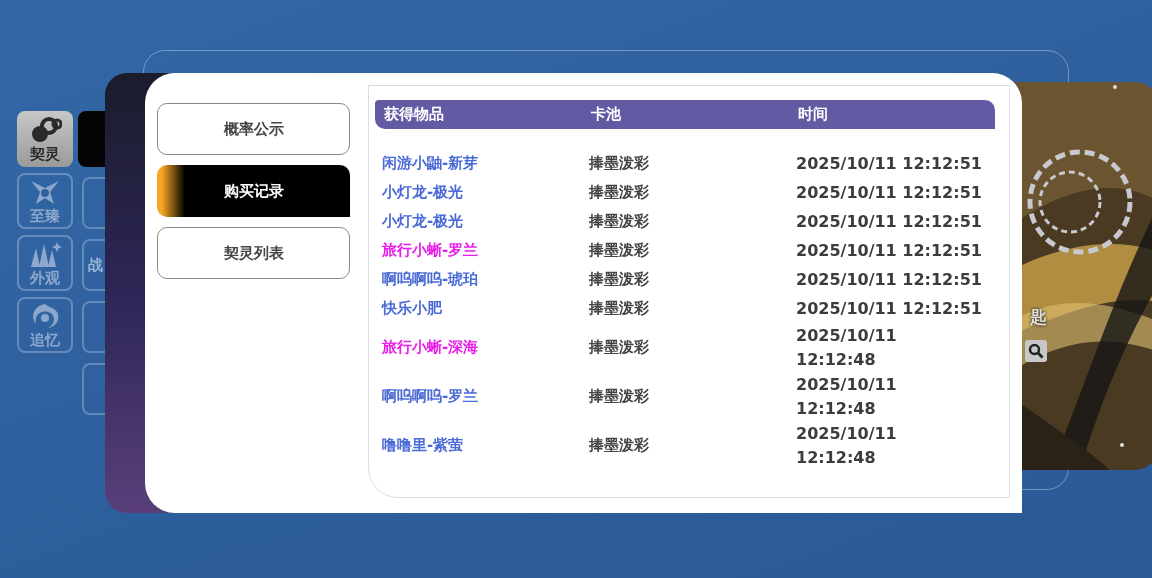 The image size is (1152, 578). What do you see at coordinates (431, 163) in the screenshot?
I see `item-cell-text: 闲游小鼬-新芽` at bounding box center [431, 163].